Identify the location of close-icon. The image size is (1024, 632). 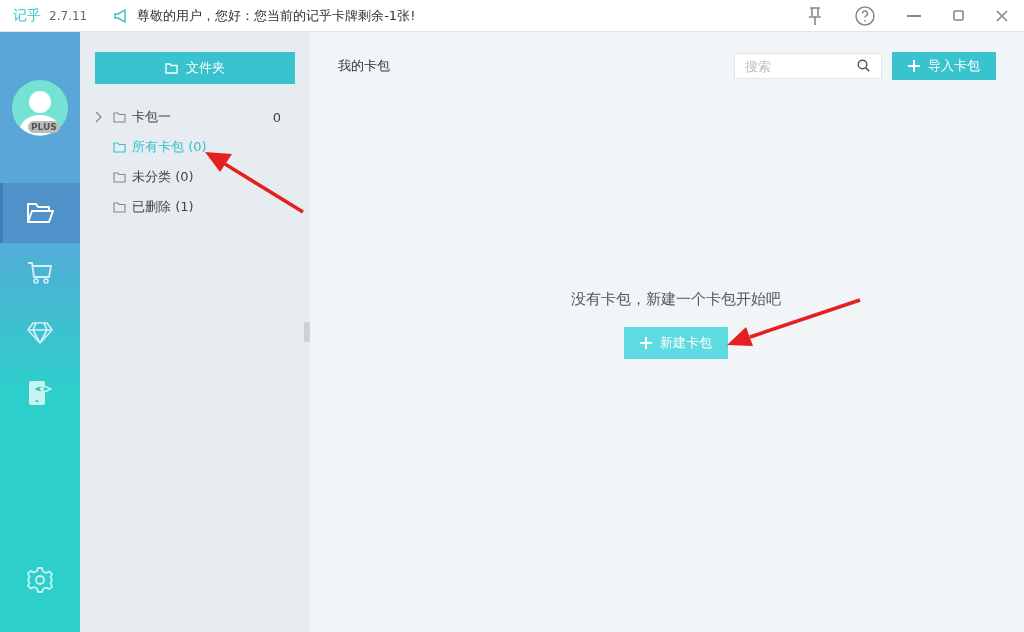
(1002, 15).